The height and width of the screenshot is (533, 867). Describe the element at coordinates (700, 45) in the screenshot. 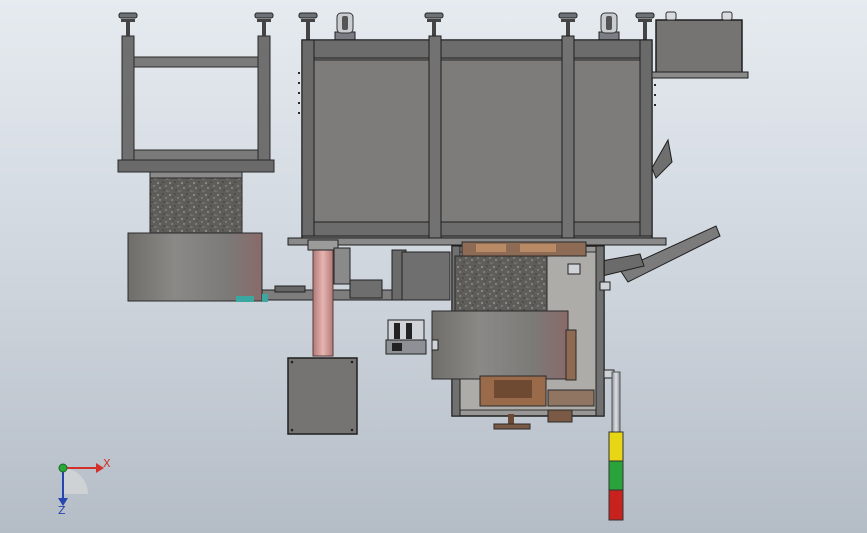

I see `control-box` at that location.